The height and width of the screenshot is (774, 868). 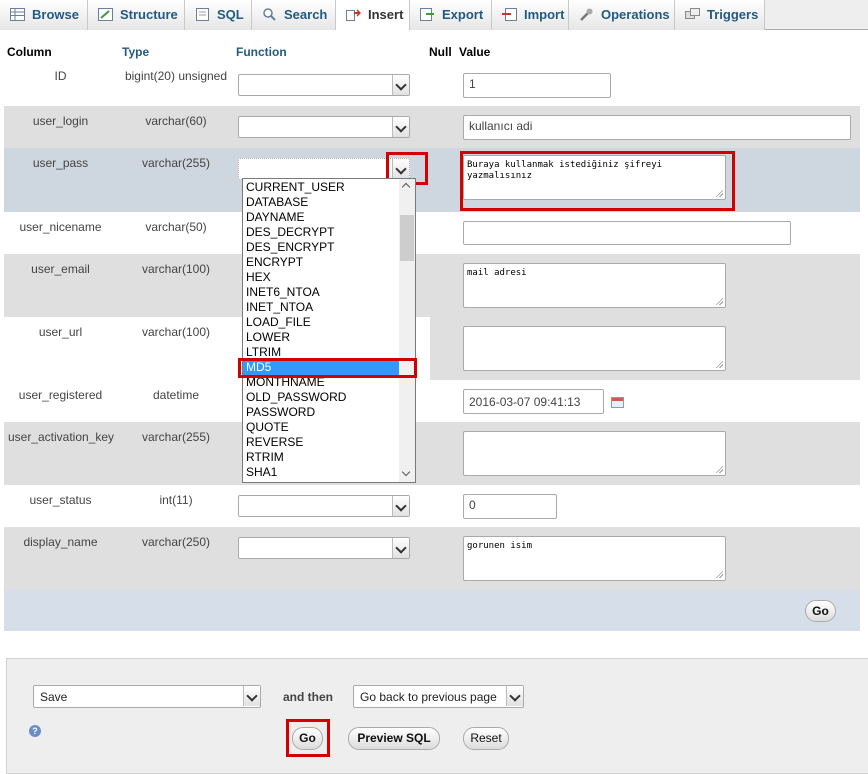 I want to click on dropdown-option: ENCRYPT, so click(x=322, y=262).